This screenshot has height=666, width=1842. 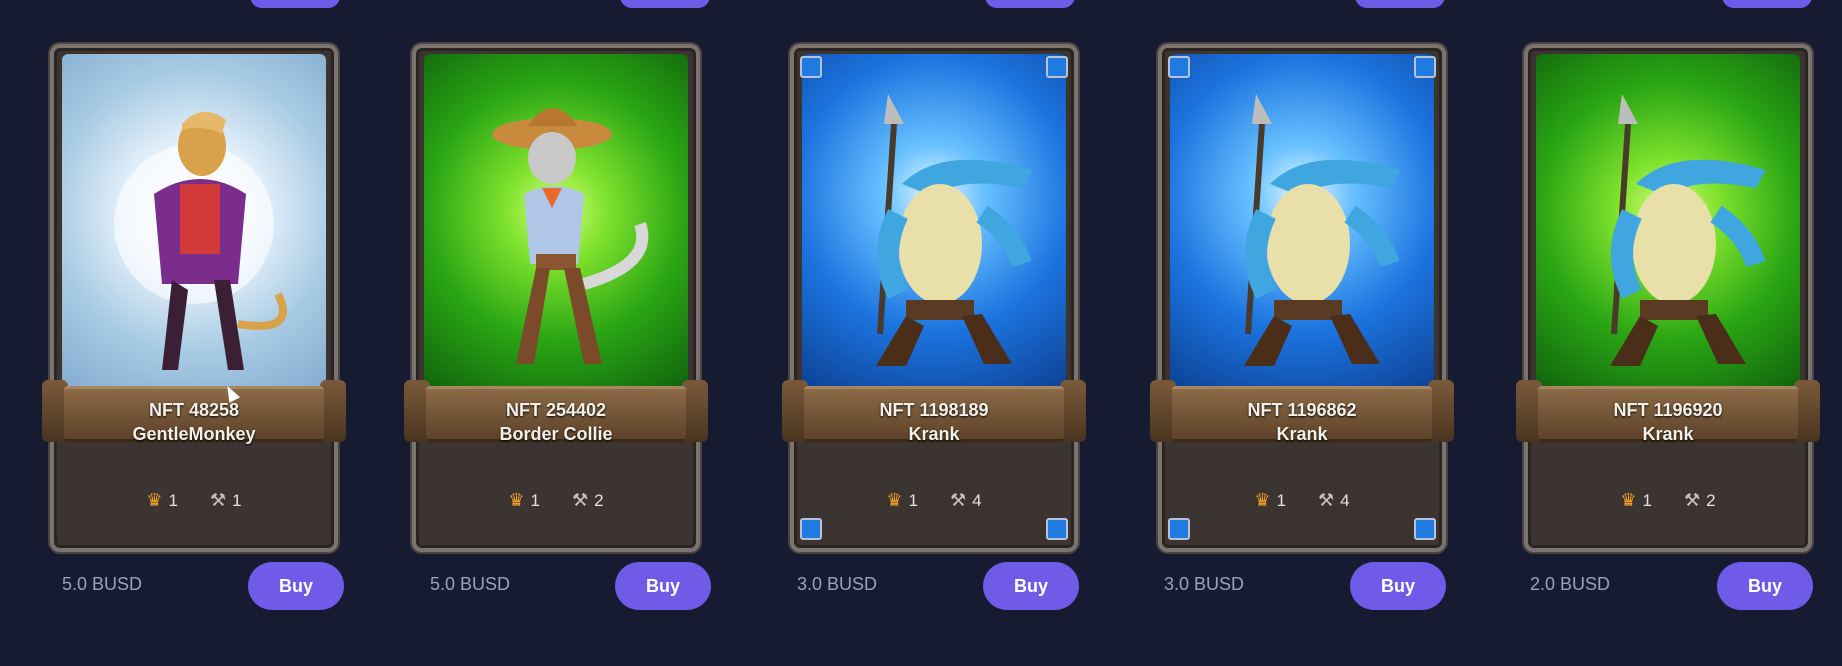 I want to click on nft-card: NFT 1196920 Krank ♛ 1 ⚒ 2, so click(x=1668, y=300).